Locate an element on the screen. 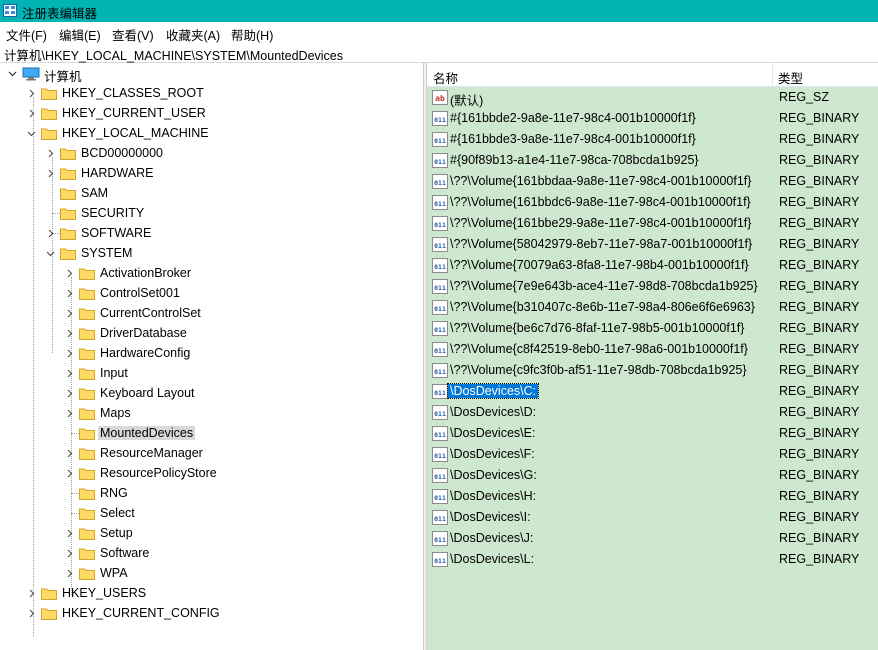 The width and height of the screenshot is (878, 650). tree-item-security: SECURITY is located at coordinates (210, 214).